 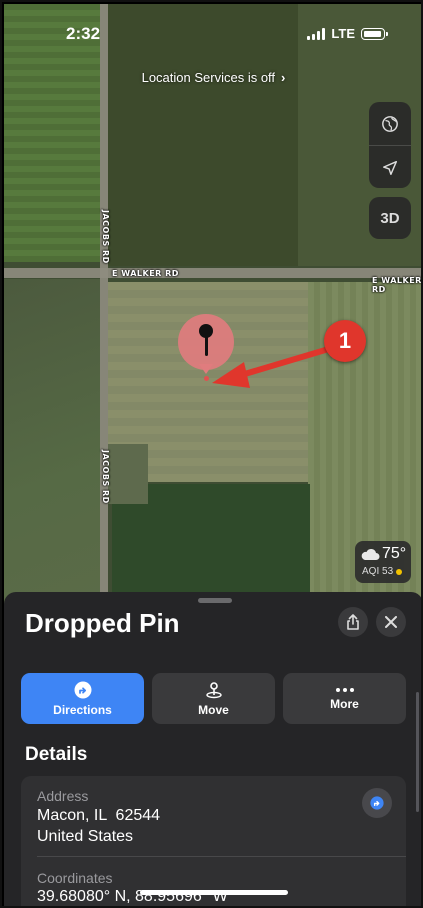 I want to click on sheet-grabber, so click(x=215, y=600).